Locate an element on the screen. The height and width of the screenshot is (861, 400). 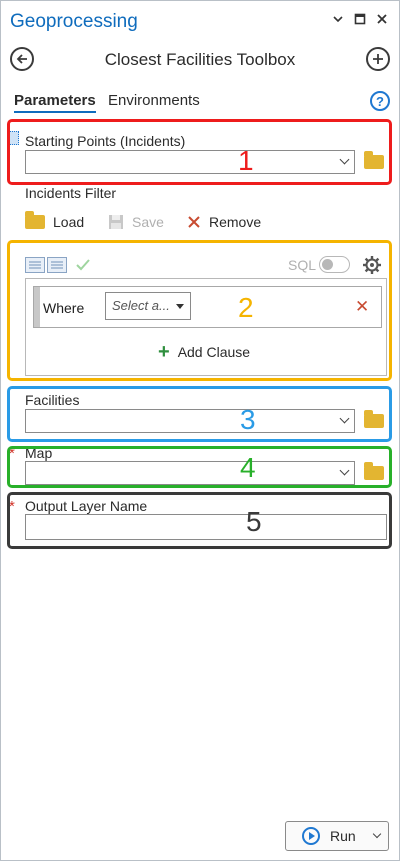
run-button: Run is located at coordinates (337, 836).